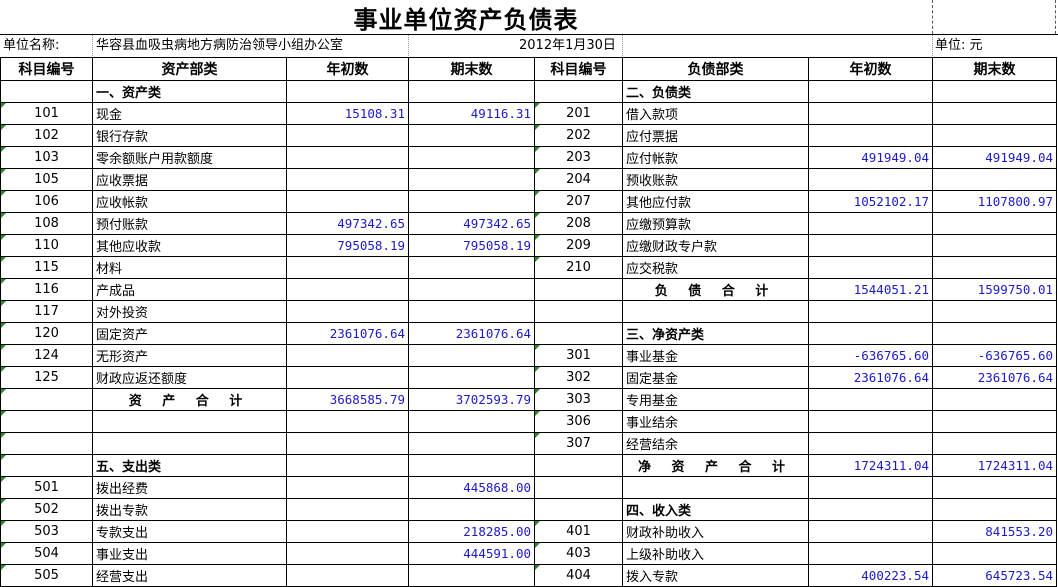 The image size is (1058, 587). Describe the element at coordinates (578, 421) in the screenshot. I see `table-cell: 306` at that location.